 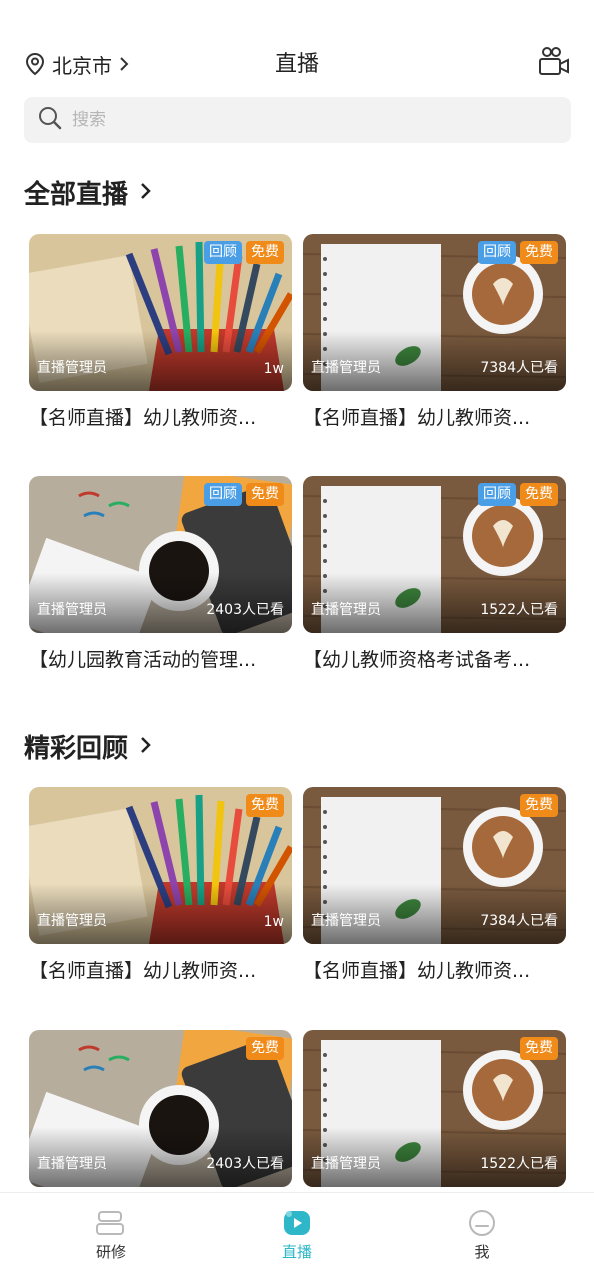 I want to click on live-play-icon, so click(x=297, y=1223).